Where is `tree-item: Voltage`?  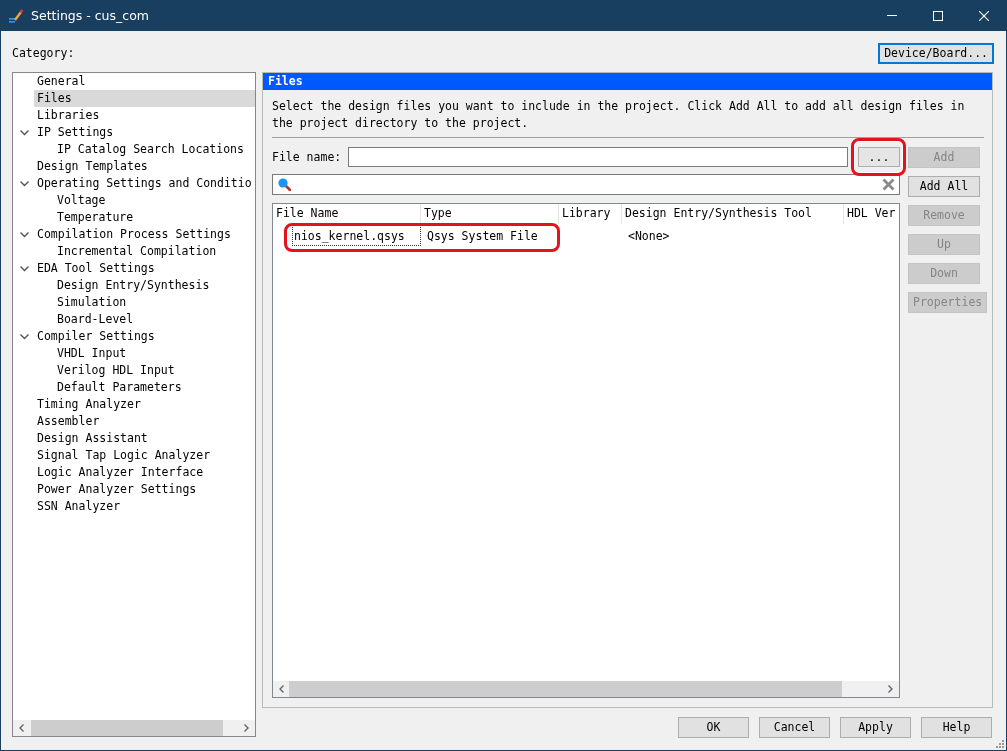 tree-item: Voltage is located at coordinates (154, 200).